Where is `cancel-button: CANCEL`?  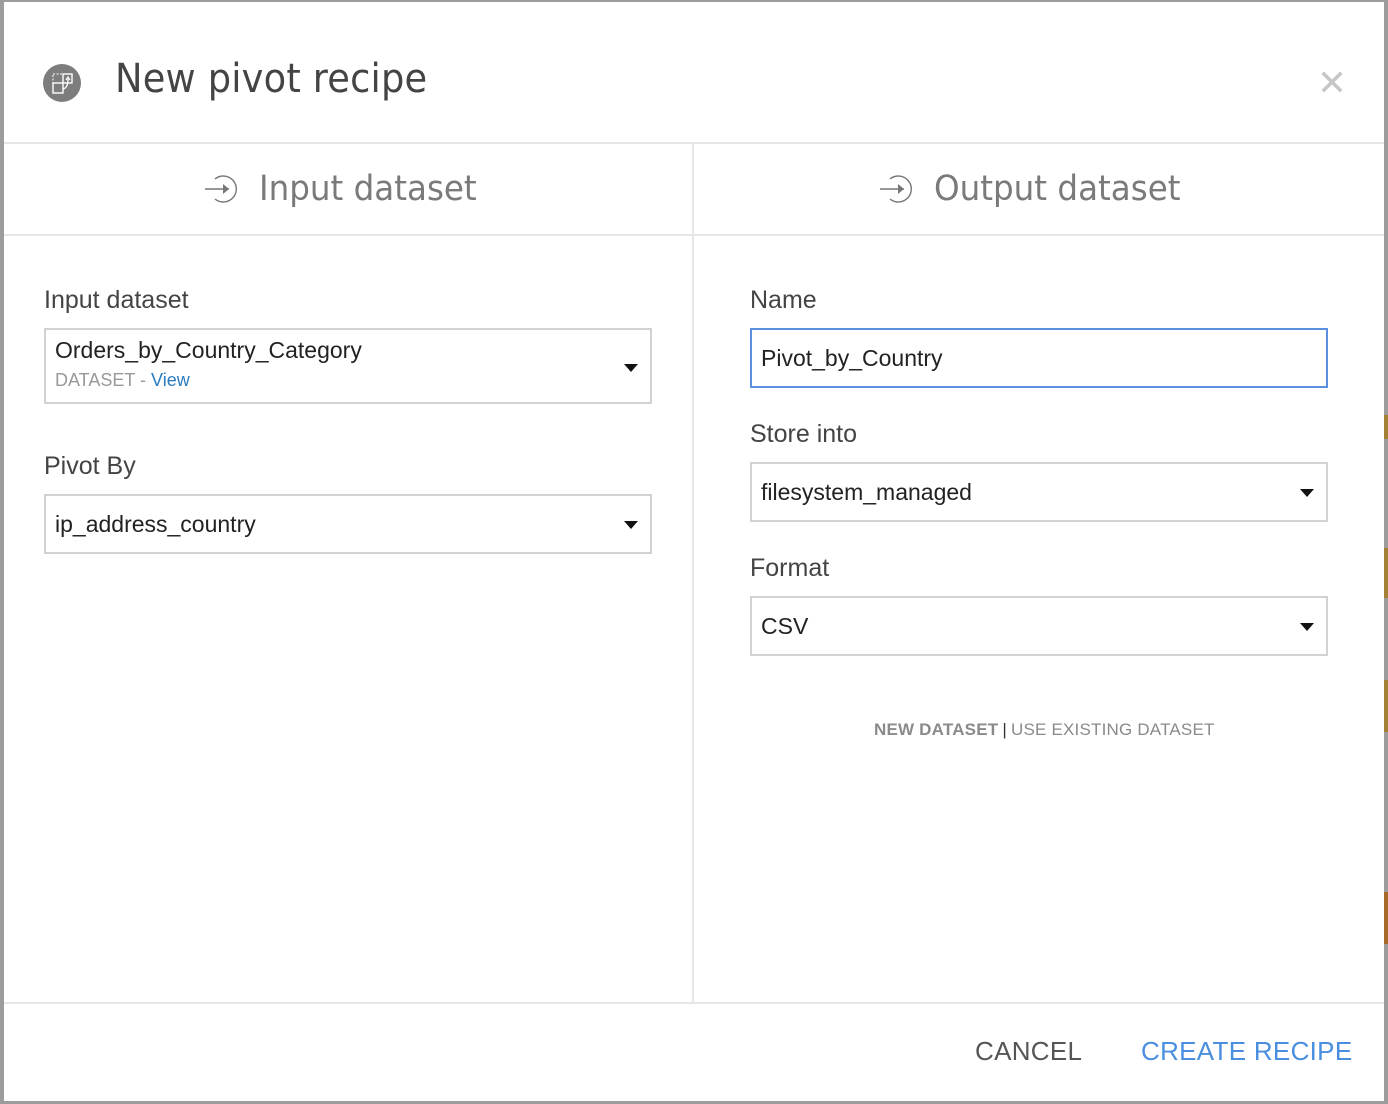
cancel-button: CANCEL is located at coordinates (1028, 1051).